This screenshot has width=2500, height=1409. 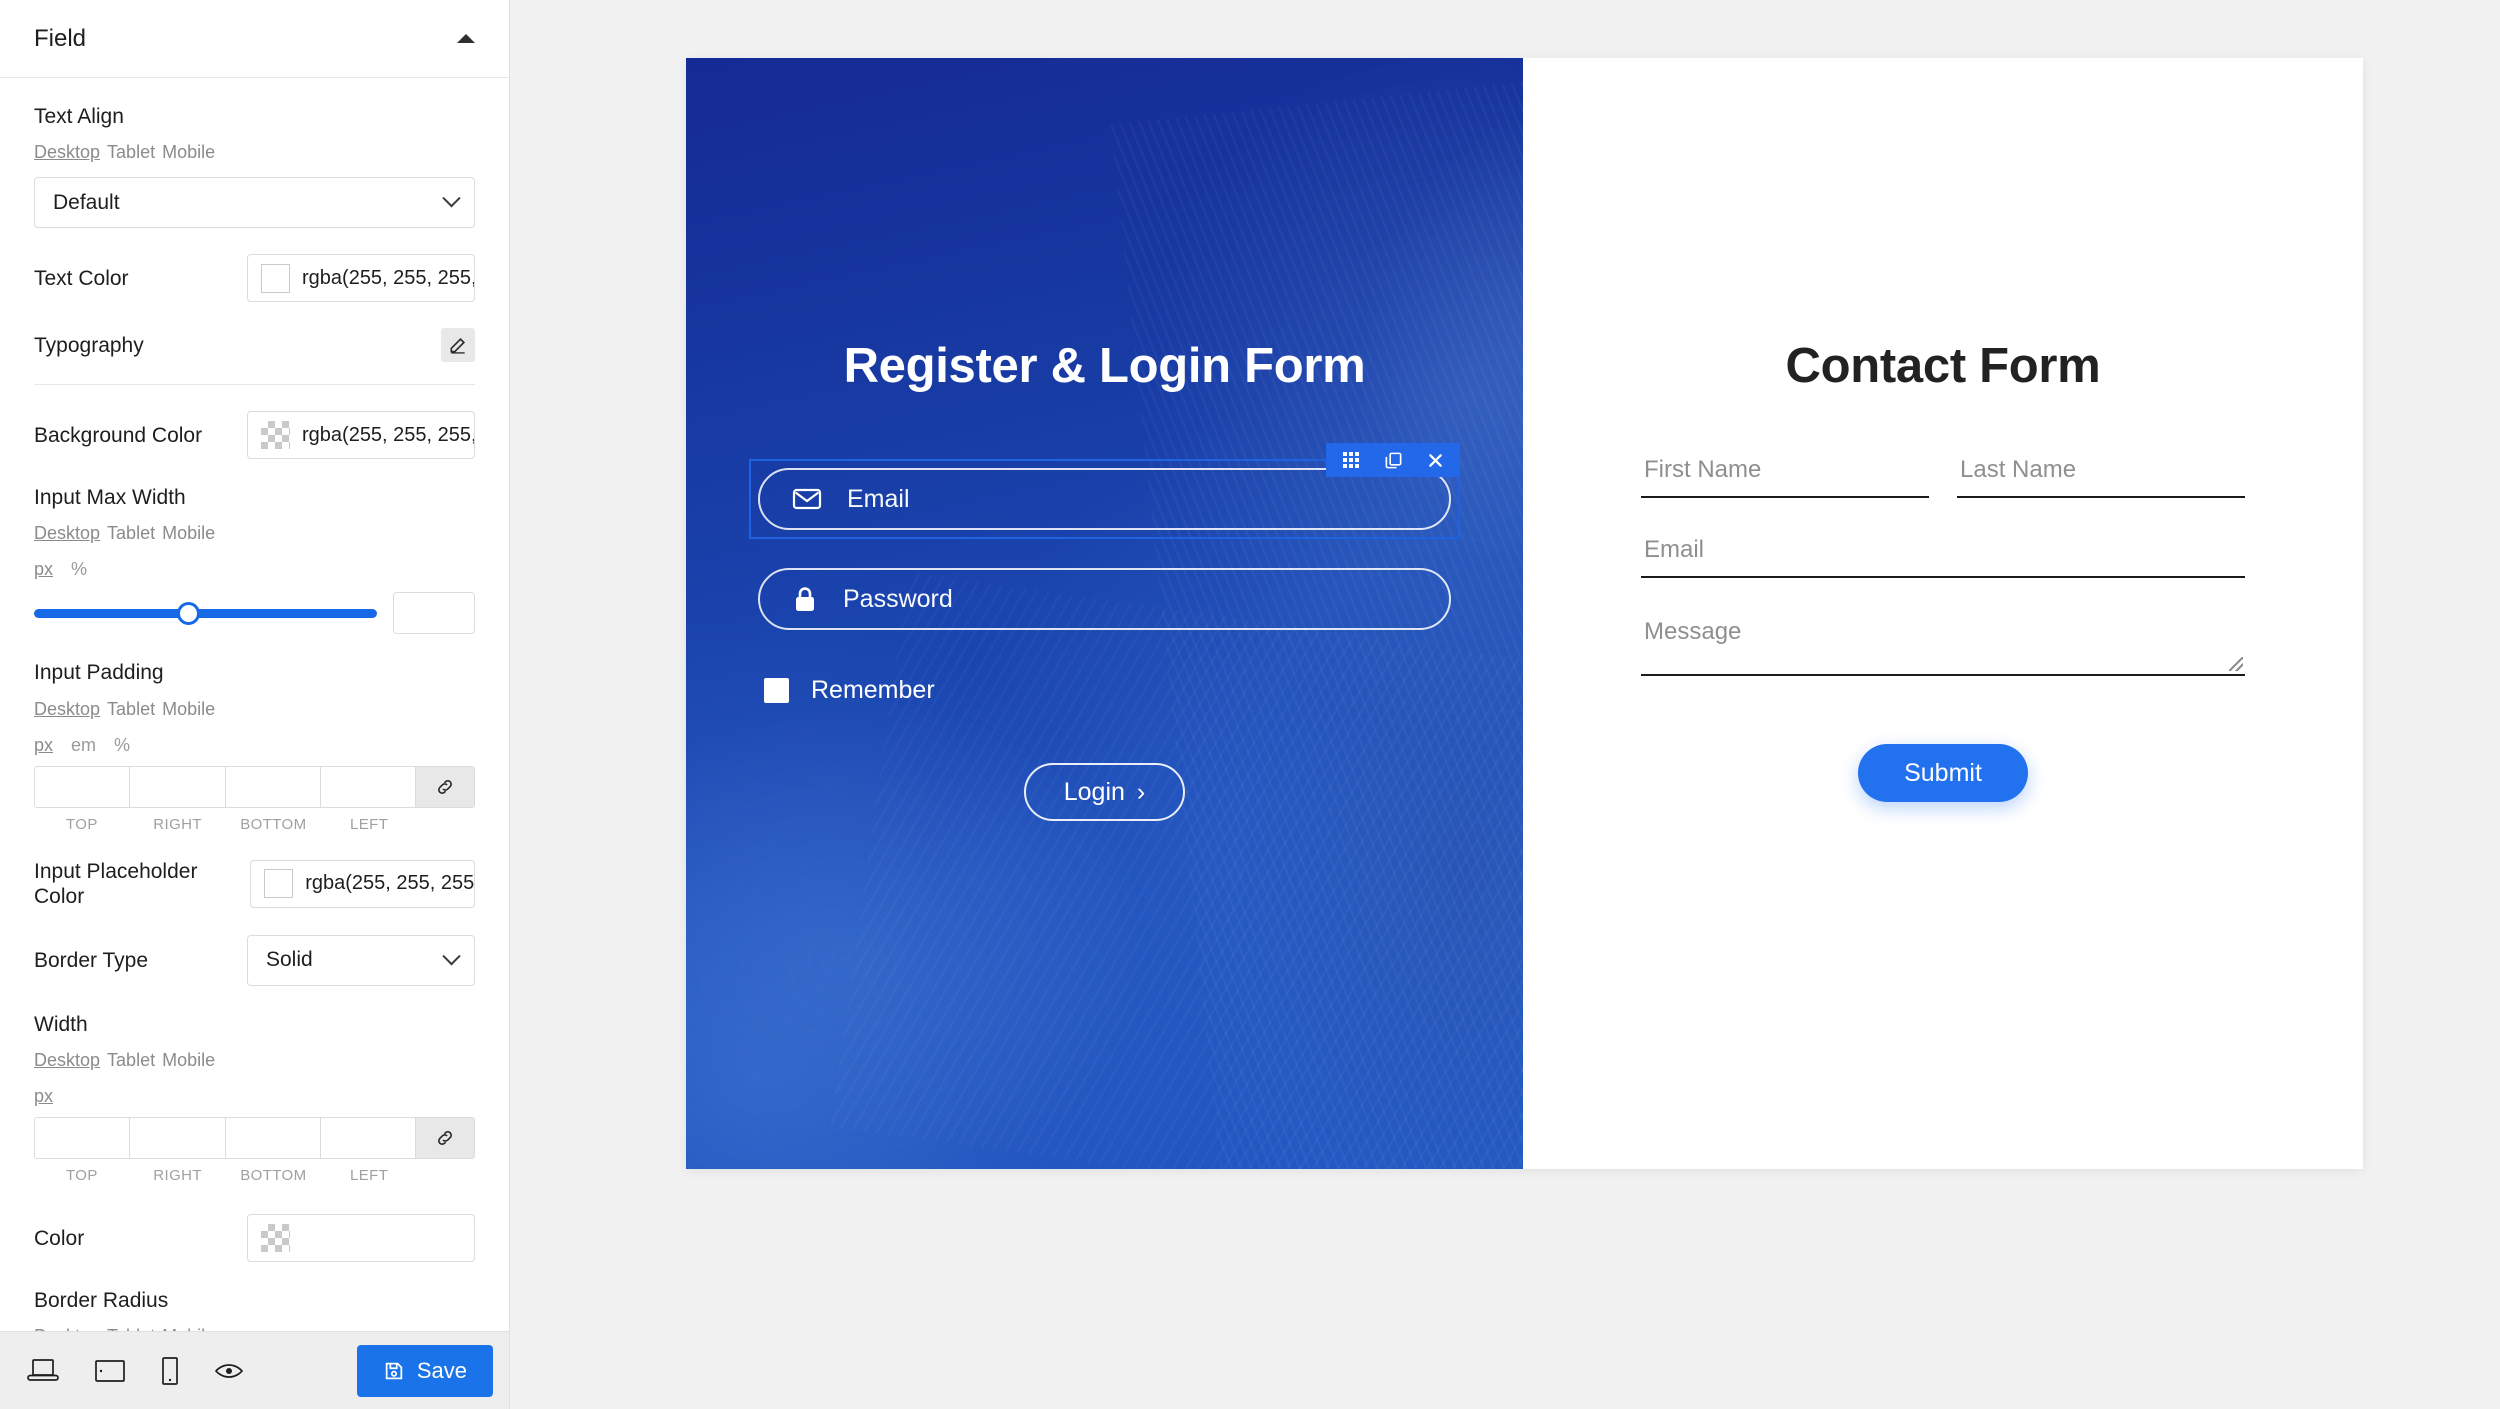 What do you see at coordinates (1351, 460) in the screenshot?
I see `grid-handle-icon` at bounding box center [1351, 460].